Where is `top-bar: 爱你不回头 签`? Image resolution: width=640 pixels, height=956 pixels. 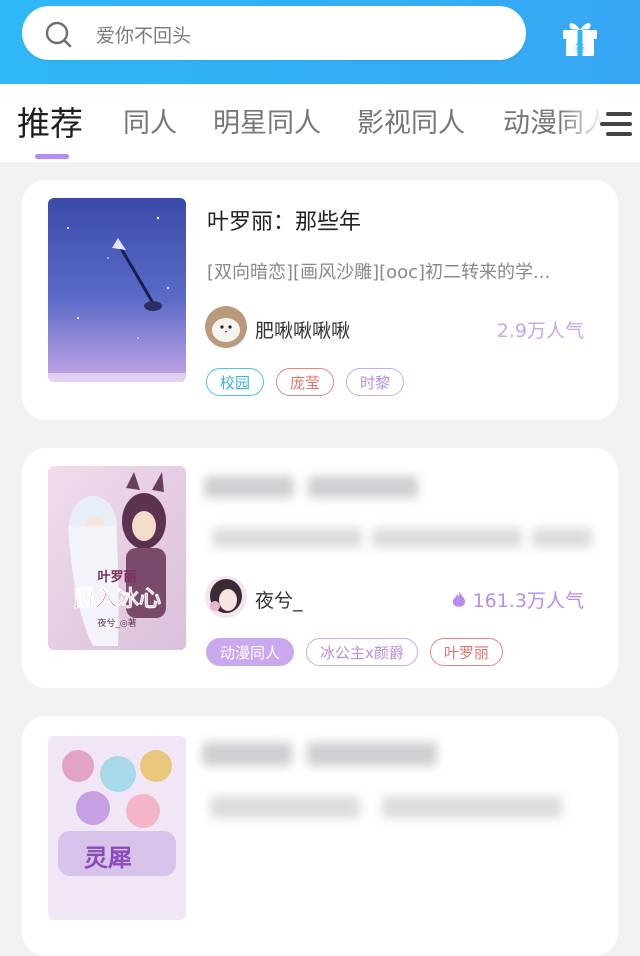
top-bar: 爱你不回头 签 is located at coordinates (320, 42).